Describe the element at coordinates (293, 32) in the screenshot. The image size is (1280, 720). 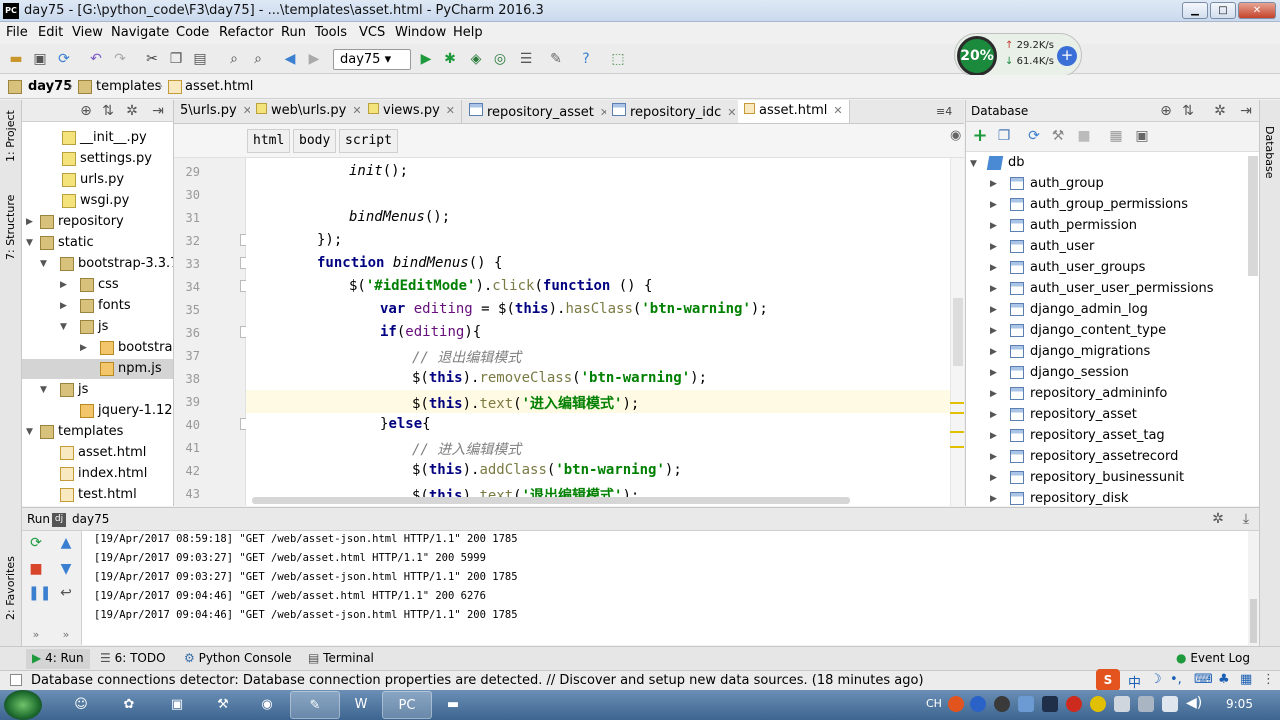
I see `menu-run: Run` at that location.